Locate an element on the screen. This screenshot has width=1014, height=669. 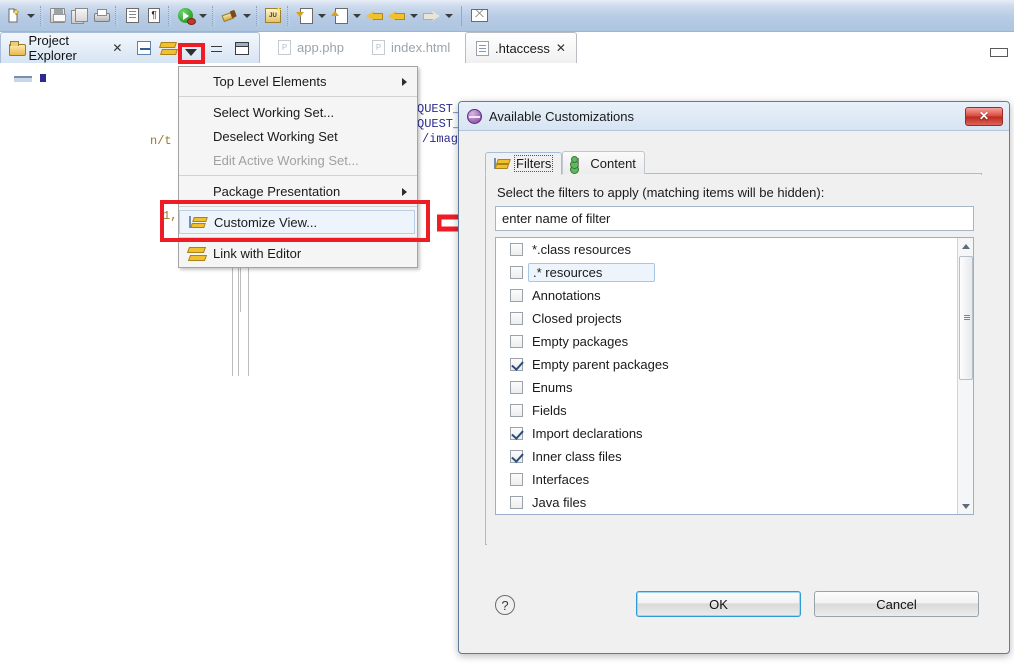
minimize-view-button is located at coordinates (217, 48).